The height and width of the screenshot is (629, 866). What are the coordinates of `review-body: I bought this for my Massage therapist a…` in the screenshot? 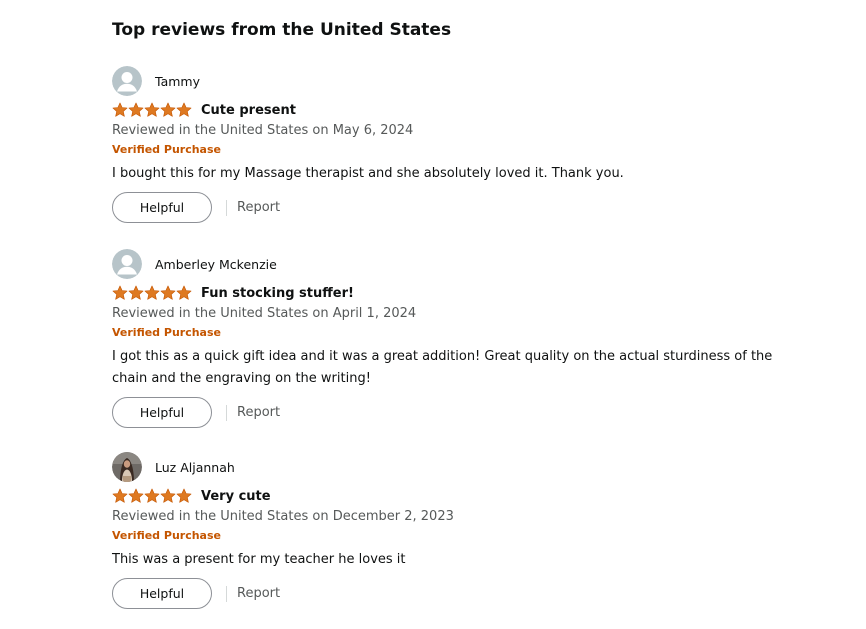 It's located at (368, 173).